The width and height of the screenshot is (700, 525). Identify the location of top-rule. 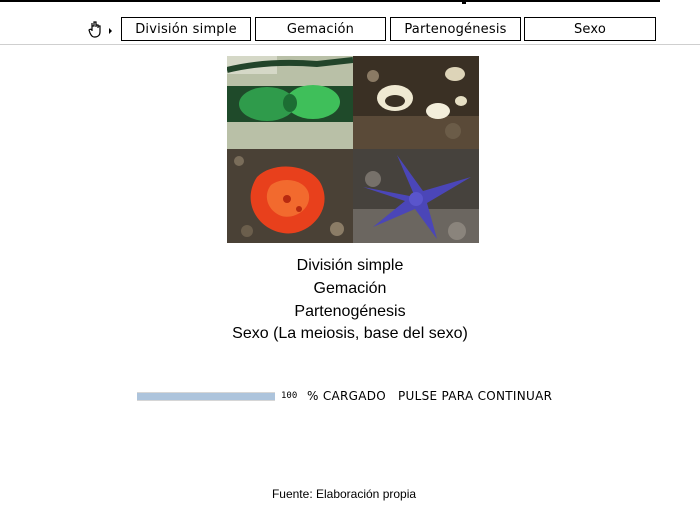
(330, 1).